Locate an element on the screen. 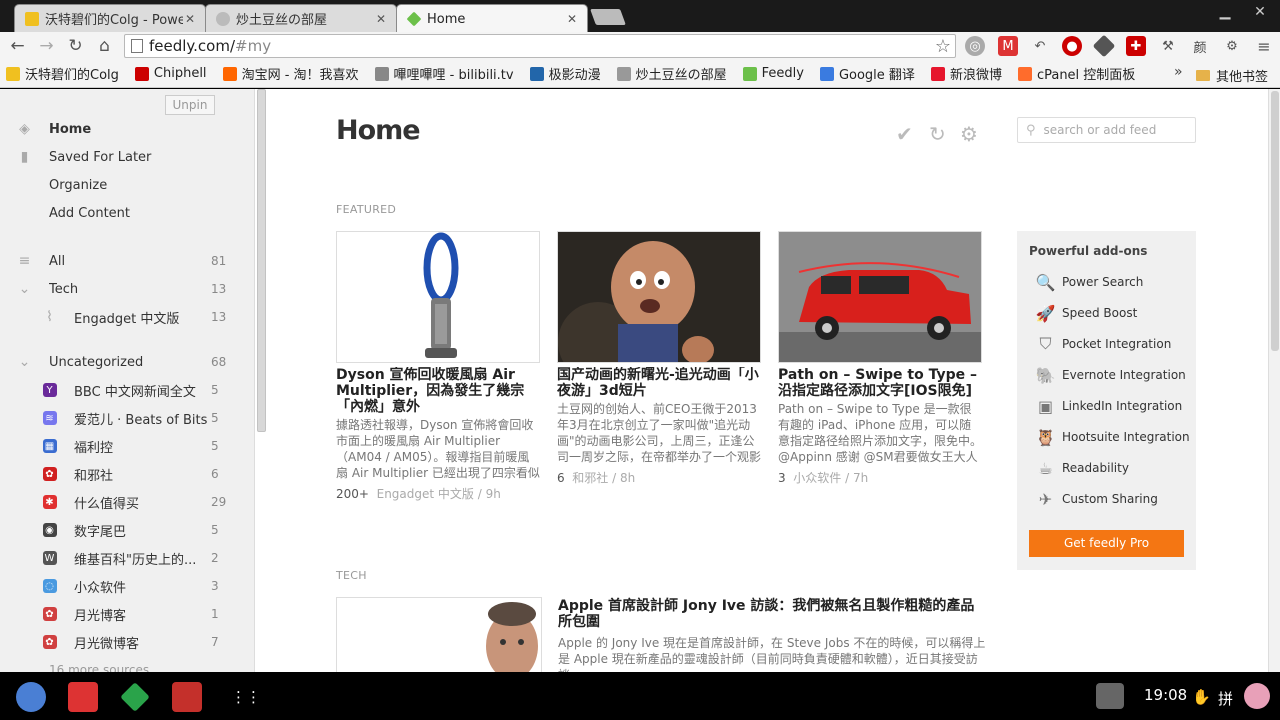  close-window-button: ✕ is located at coordinates (1260, 12).